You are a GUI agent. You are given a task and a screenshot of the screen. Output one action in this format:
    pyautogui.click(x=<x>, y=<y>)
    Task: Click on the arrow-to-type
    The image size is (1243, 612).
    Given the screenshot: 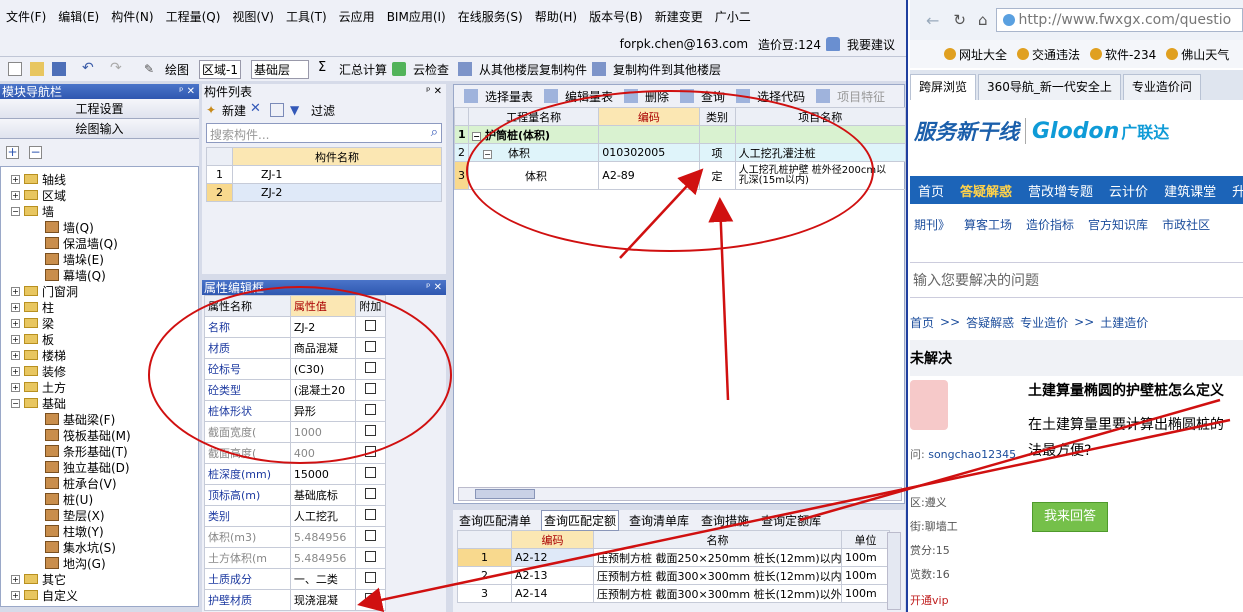 What is the action you would take?
    pyautogui.click(x=661, y=213)
    